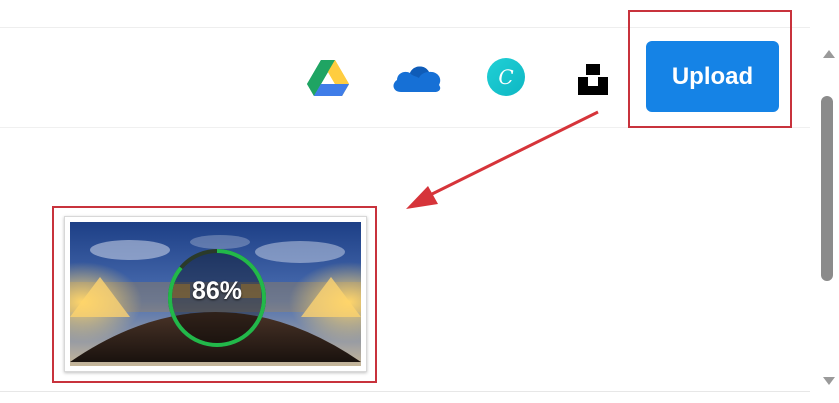 This screenshot has height=403, width=839. What do you see at coordinates (829, 381) in the screenshot?
I see `scroll-down-arrow-icon` at bounding box center [829, 381].